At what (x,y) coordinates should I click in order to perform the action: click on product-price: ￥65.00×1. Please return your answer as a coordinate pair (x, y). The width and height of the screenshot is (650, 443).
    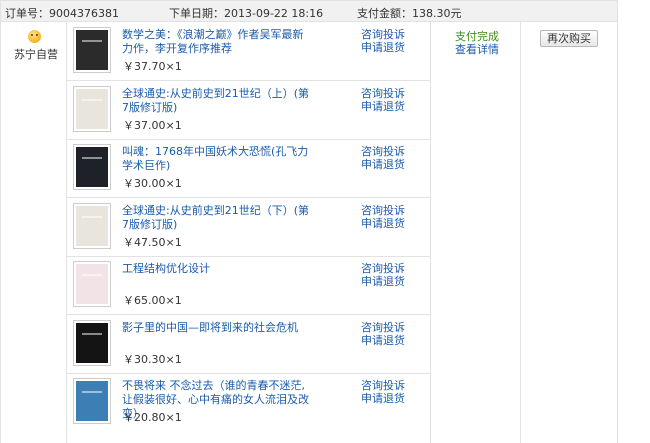
    Looking at the image, I should click on (152, 300).